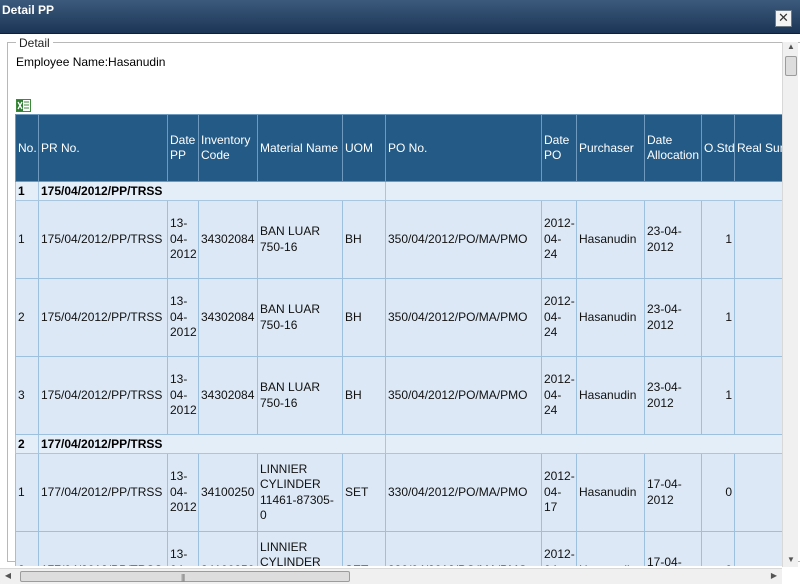 The image size is (800, 585). I want to click on group-pr: 177/04/2012/PP/TRSS, so click(212, 444).